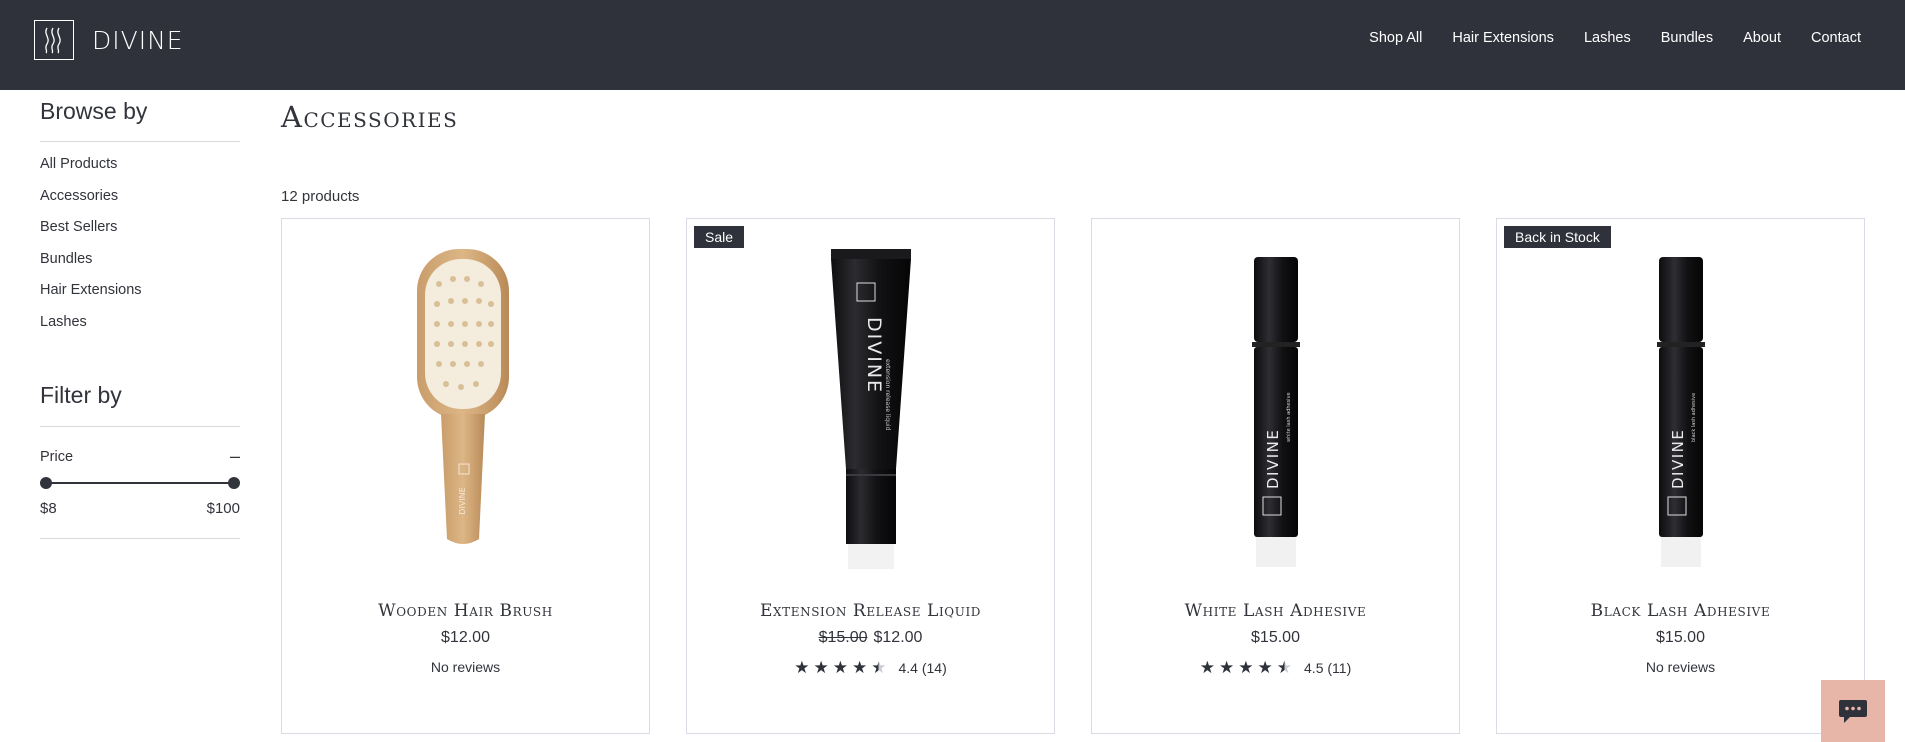 The height and width of the screenshot is (742, 1905). I want to click on tube-label-text: extension release liquid, so click(887, 395).